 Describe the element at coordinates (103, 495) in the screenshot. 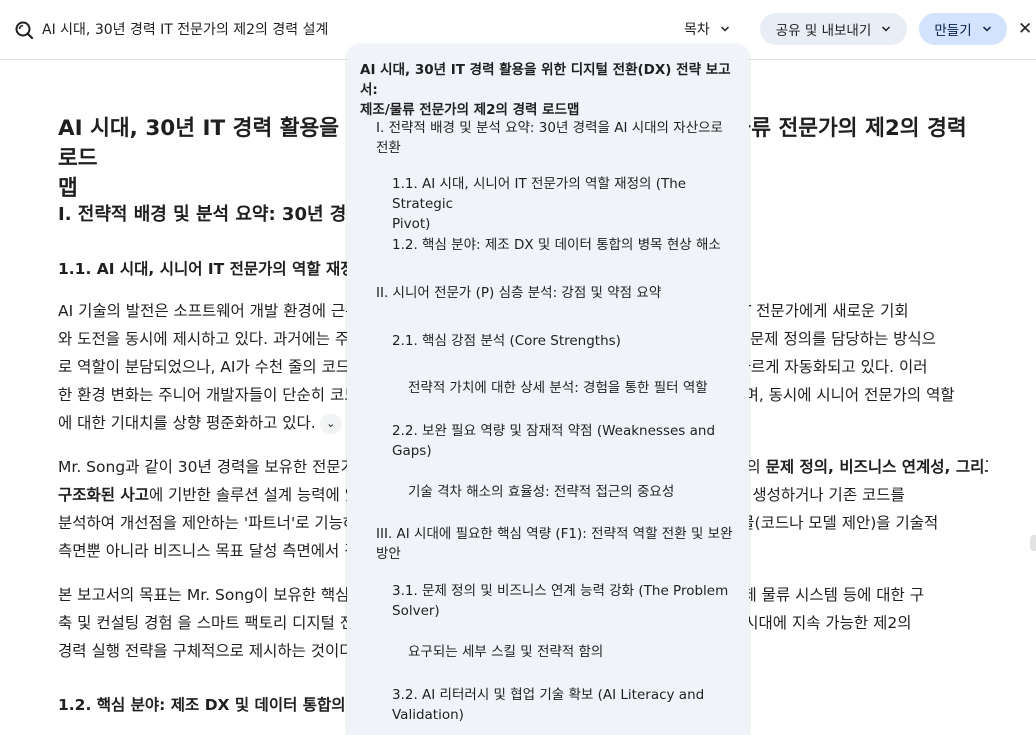

I see `paragraph-bold-text: 구조화된 사고` at that location.